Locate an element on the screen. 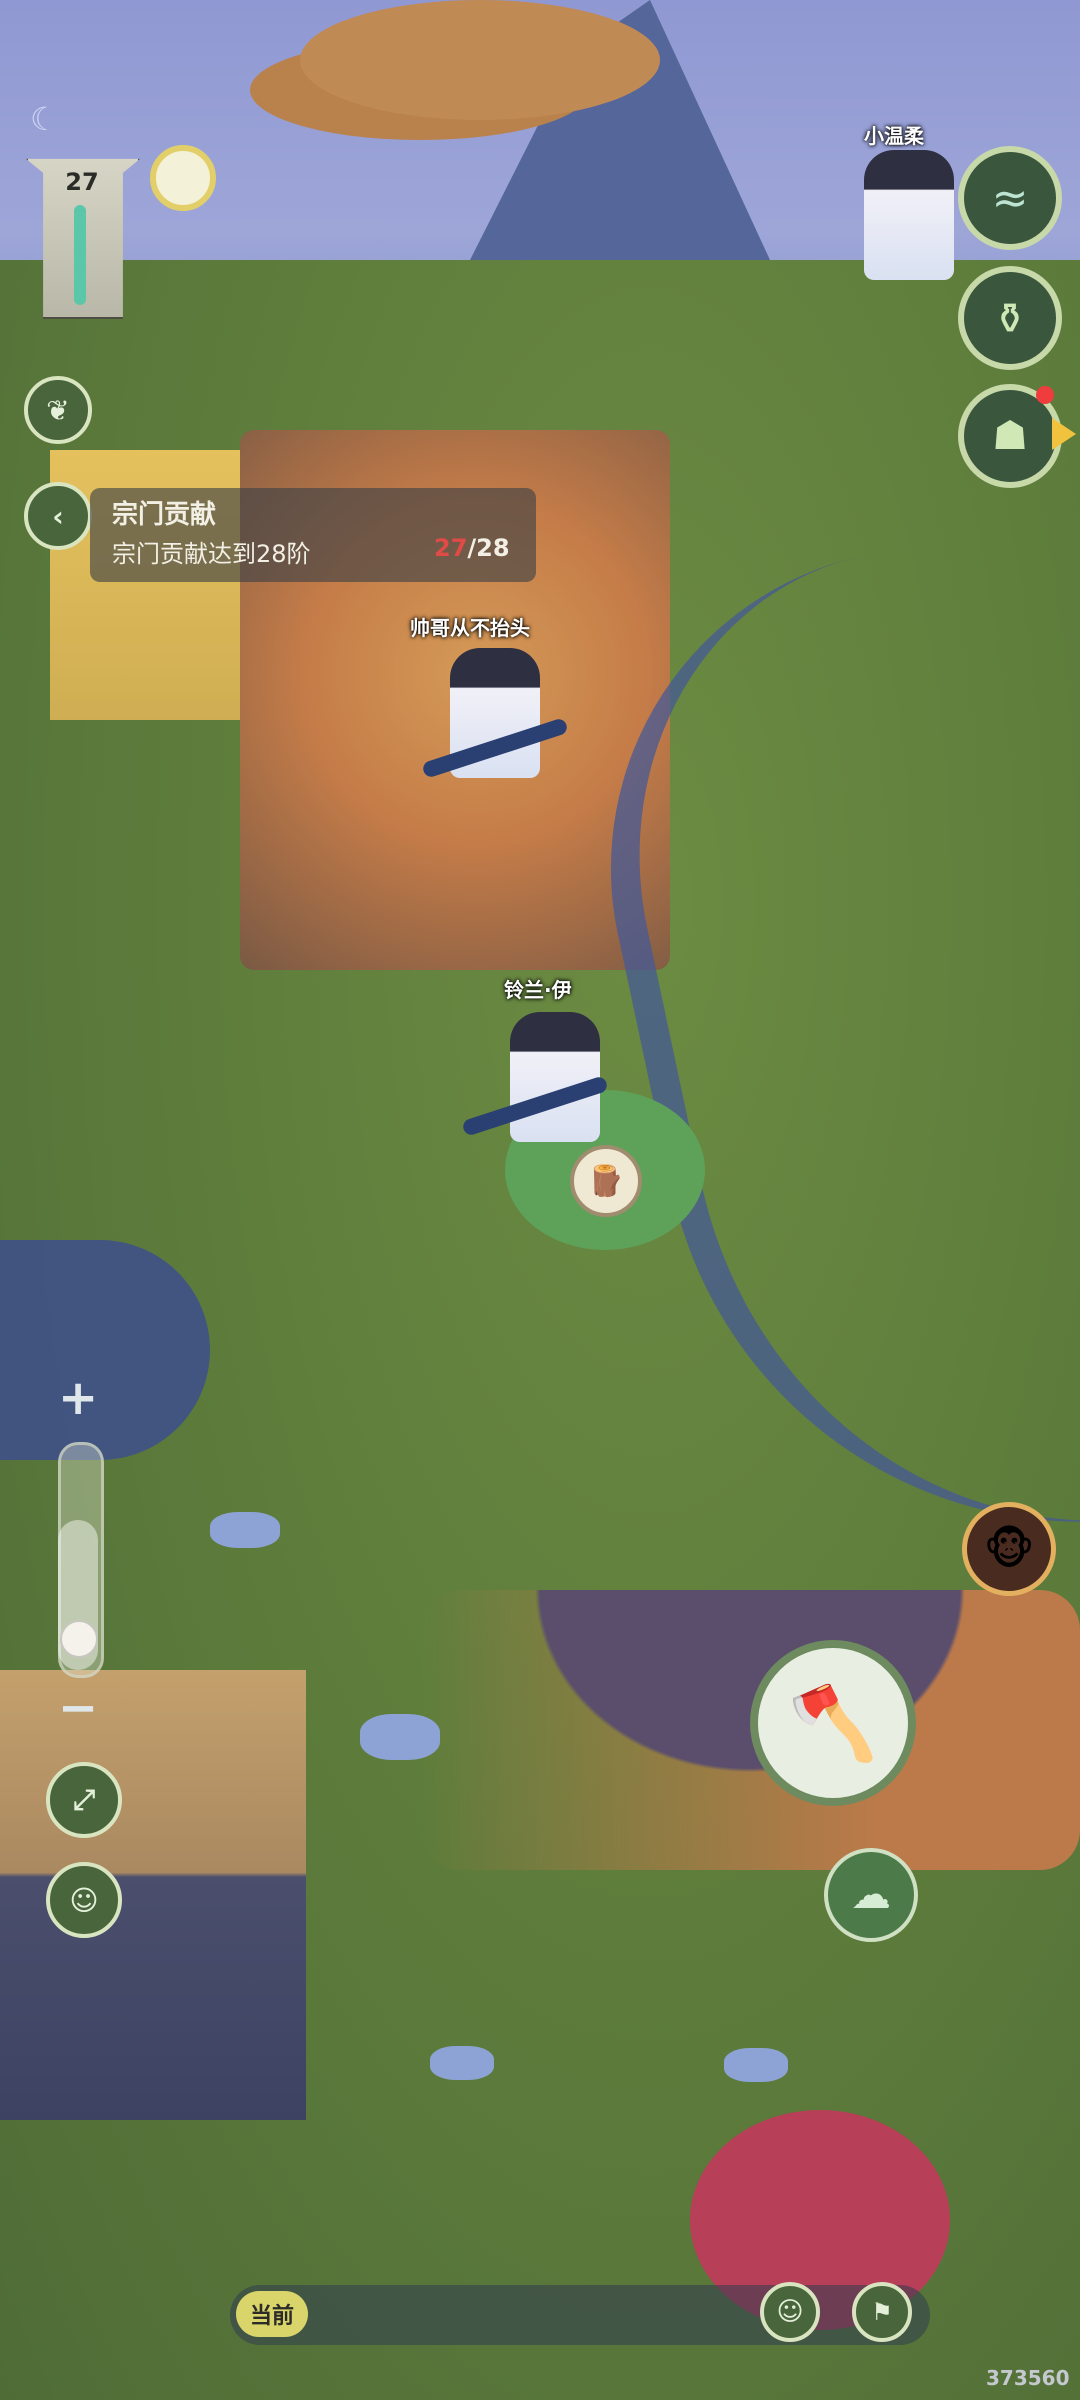 The width and height of the screenshot is (1080, 2400). character-icon: ☺ is located at coordinates (84, 1900).